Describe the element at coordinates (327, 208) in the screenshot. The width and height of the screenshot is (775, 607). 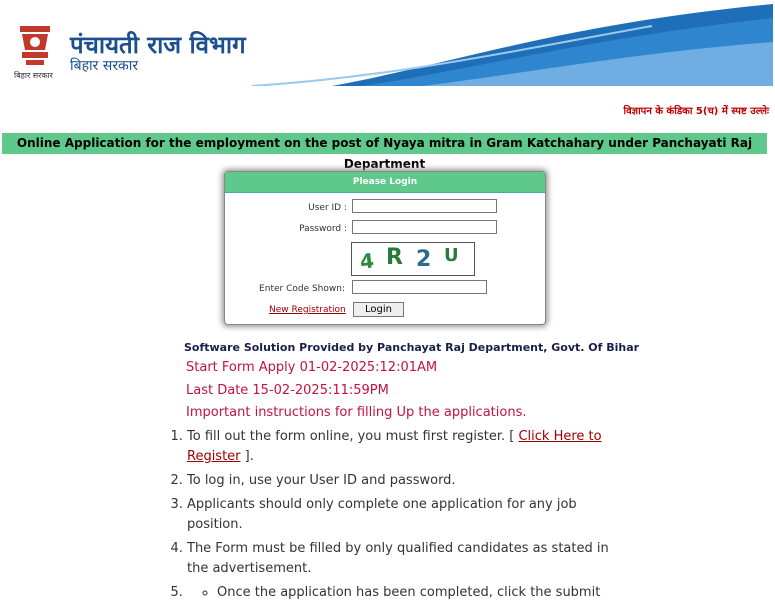
I see `user-id-label: User ID :` at that location.